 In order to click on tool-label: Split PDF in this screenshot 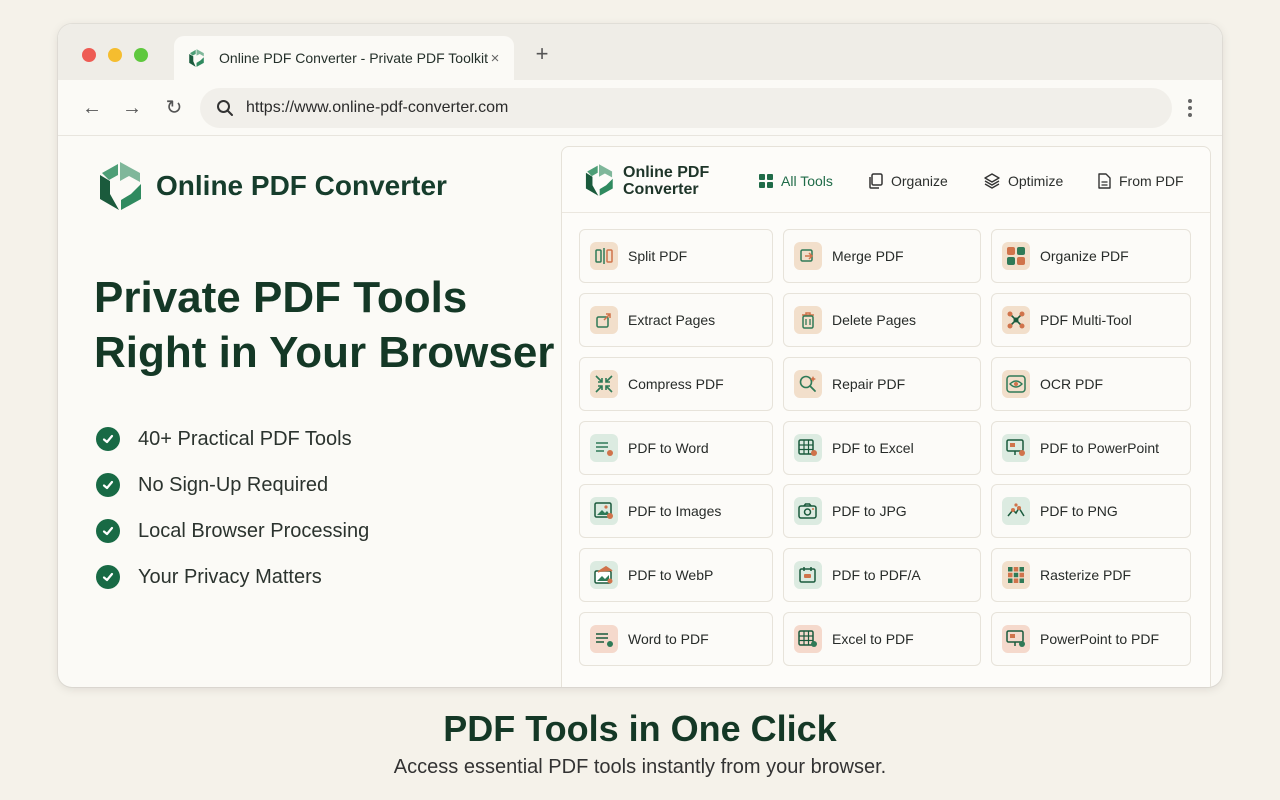, I will do `click(658, 256)`.